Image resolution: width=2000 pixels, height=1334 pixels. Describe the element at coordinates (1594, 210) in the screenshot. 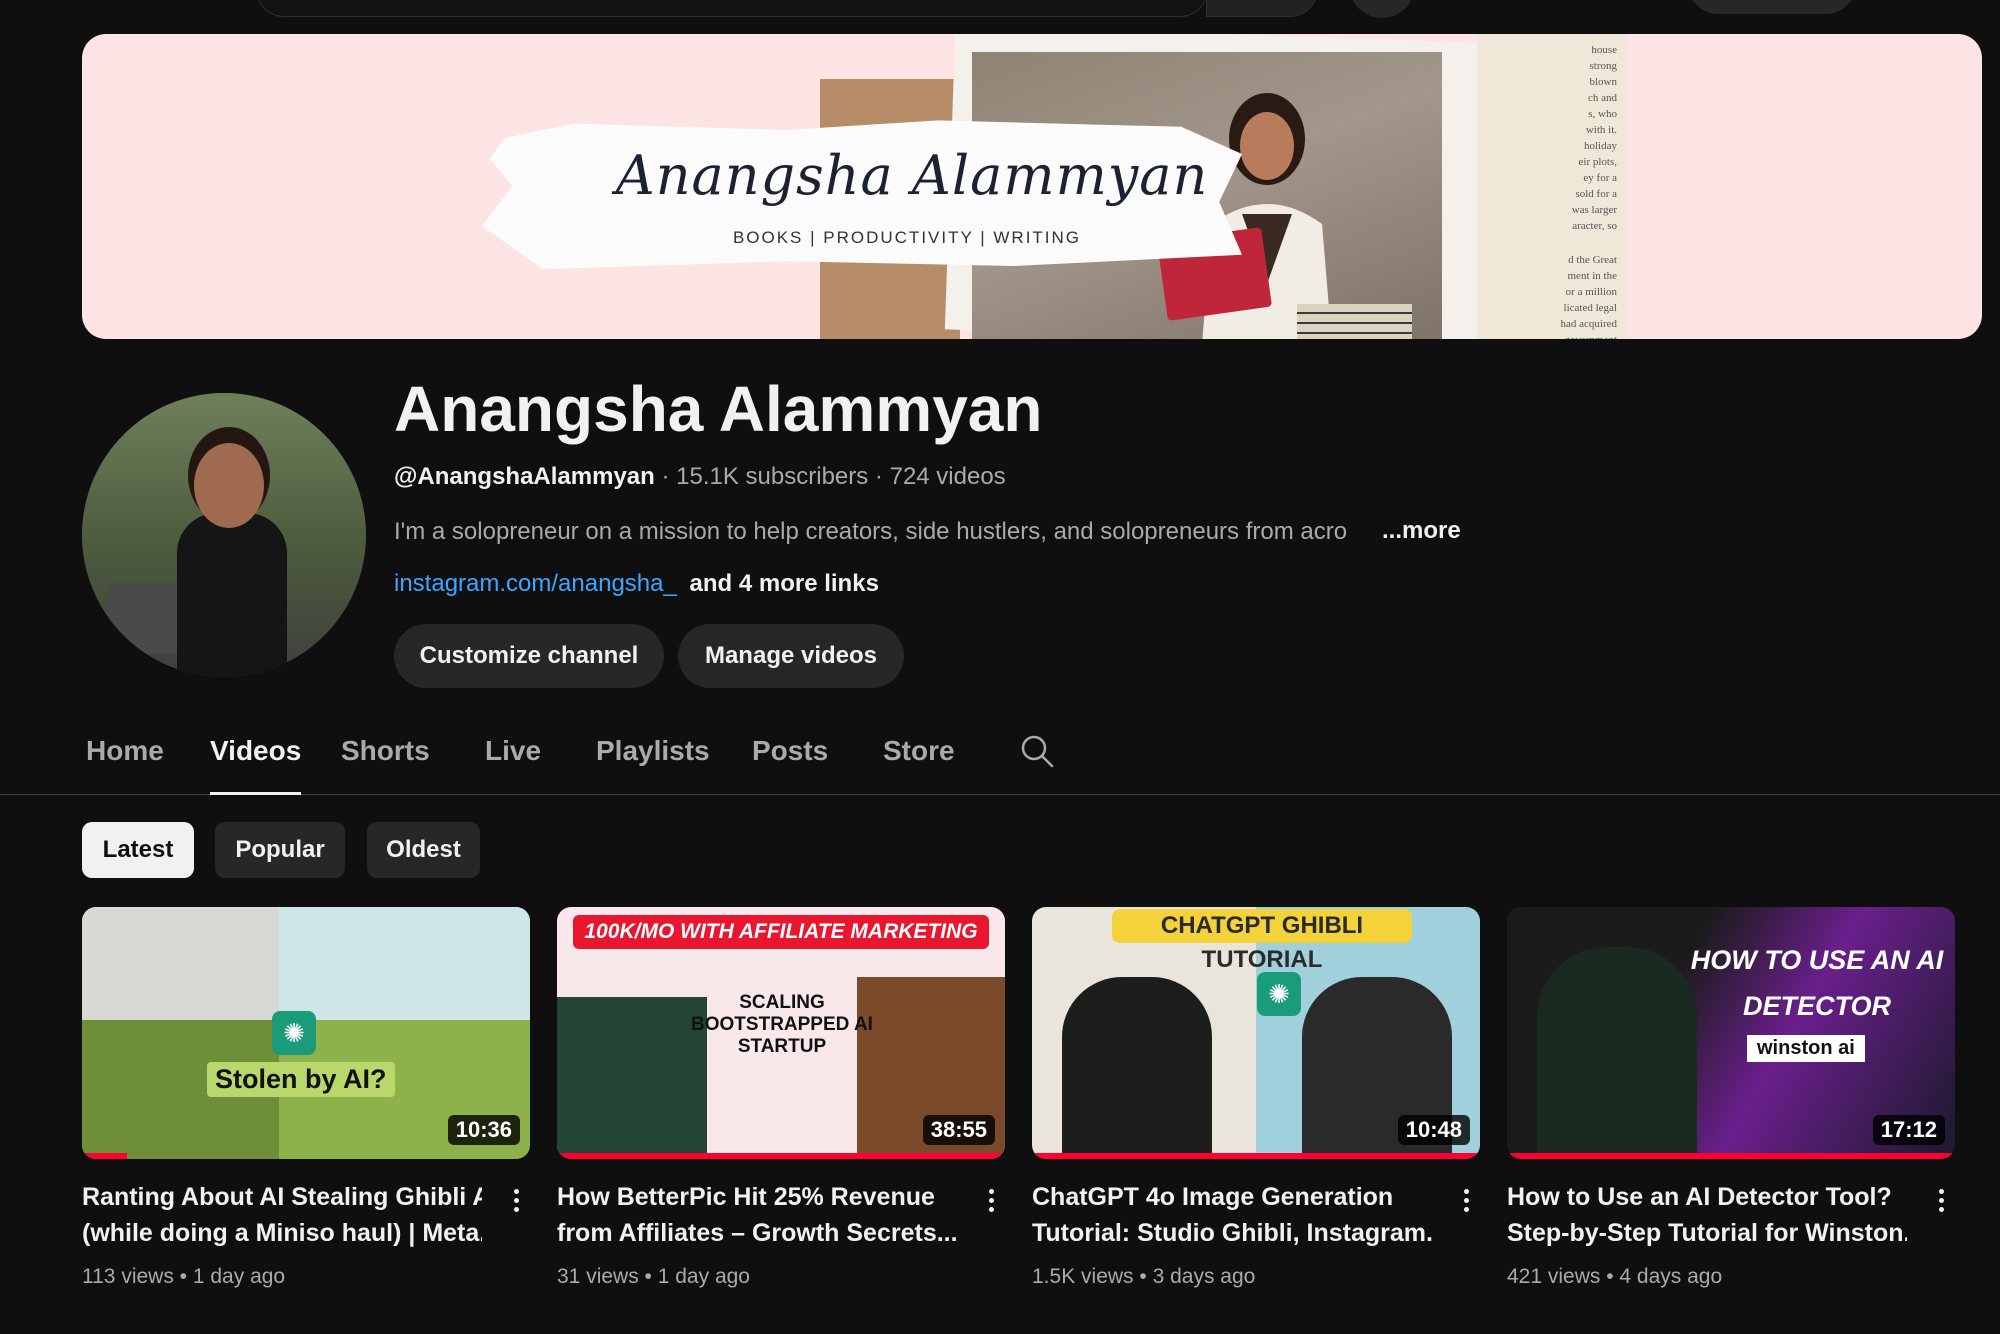

I see `book-text-line: was larger` at that location.